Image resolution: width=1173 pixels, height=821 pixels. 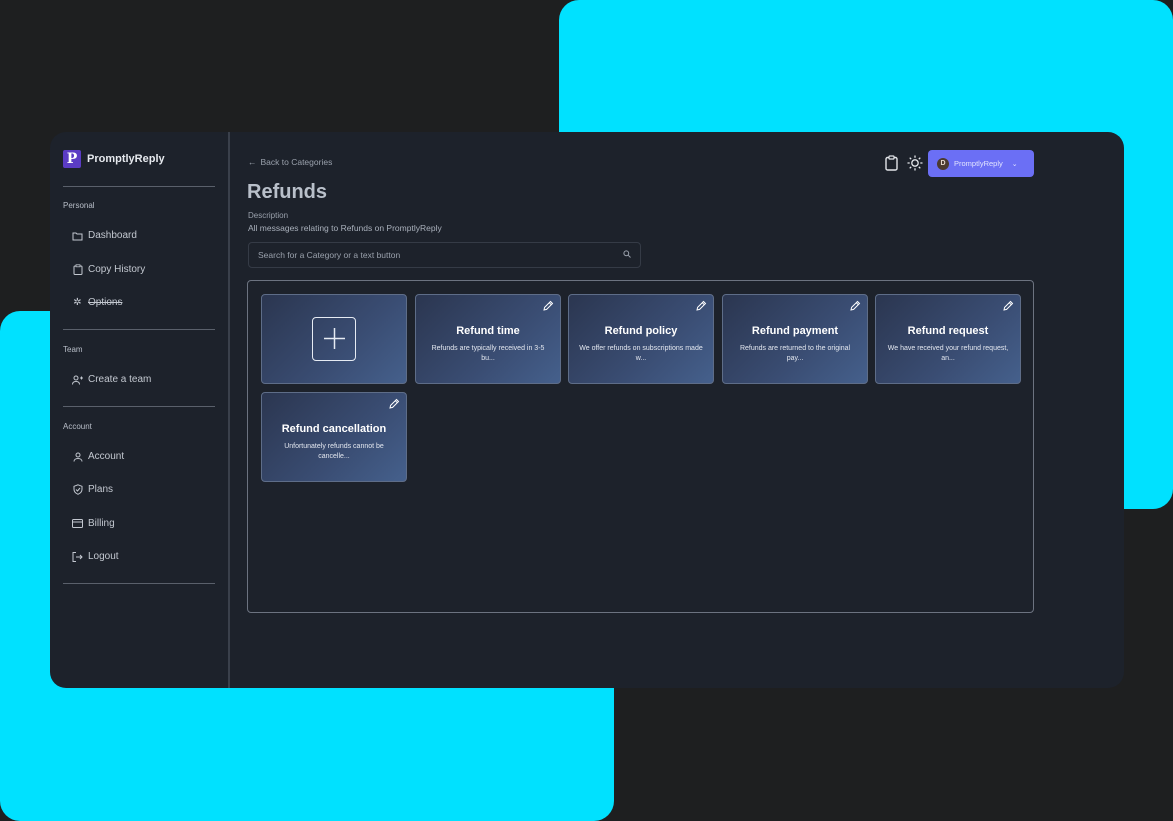 I want to click on sidebar-item-options: ✲ Options, so click(x=97, y=302).